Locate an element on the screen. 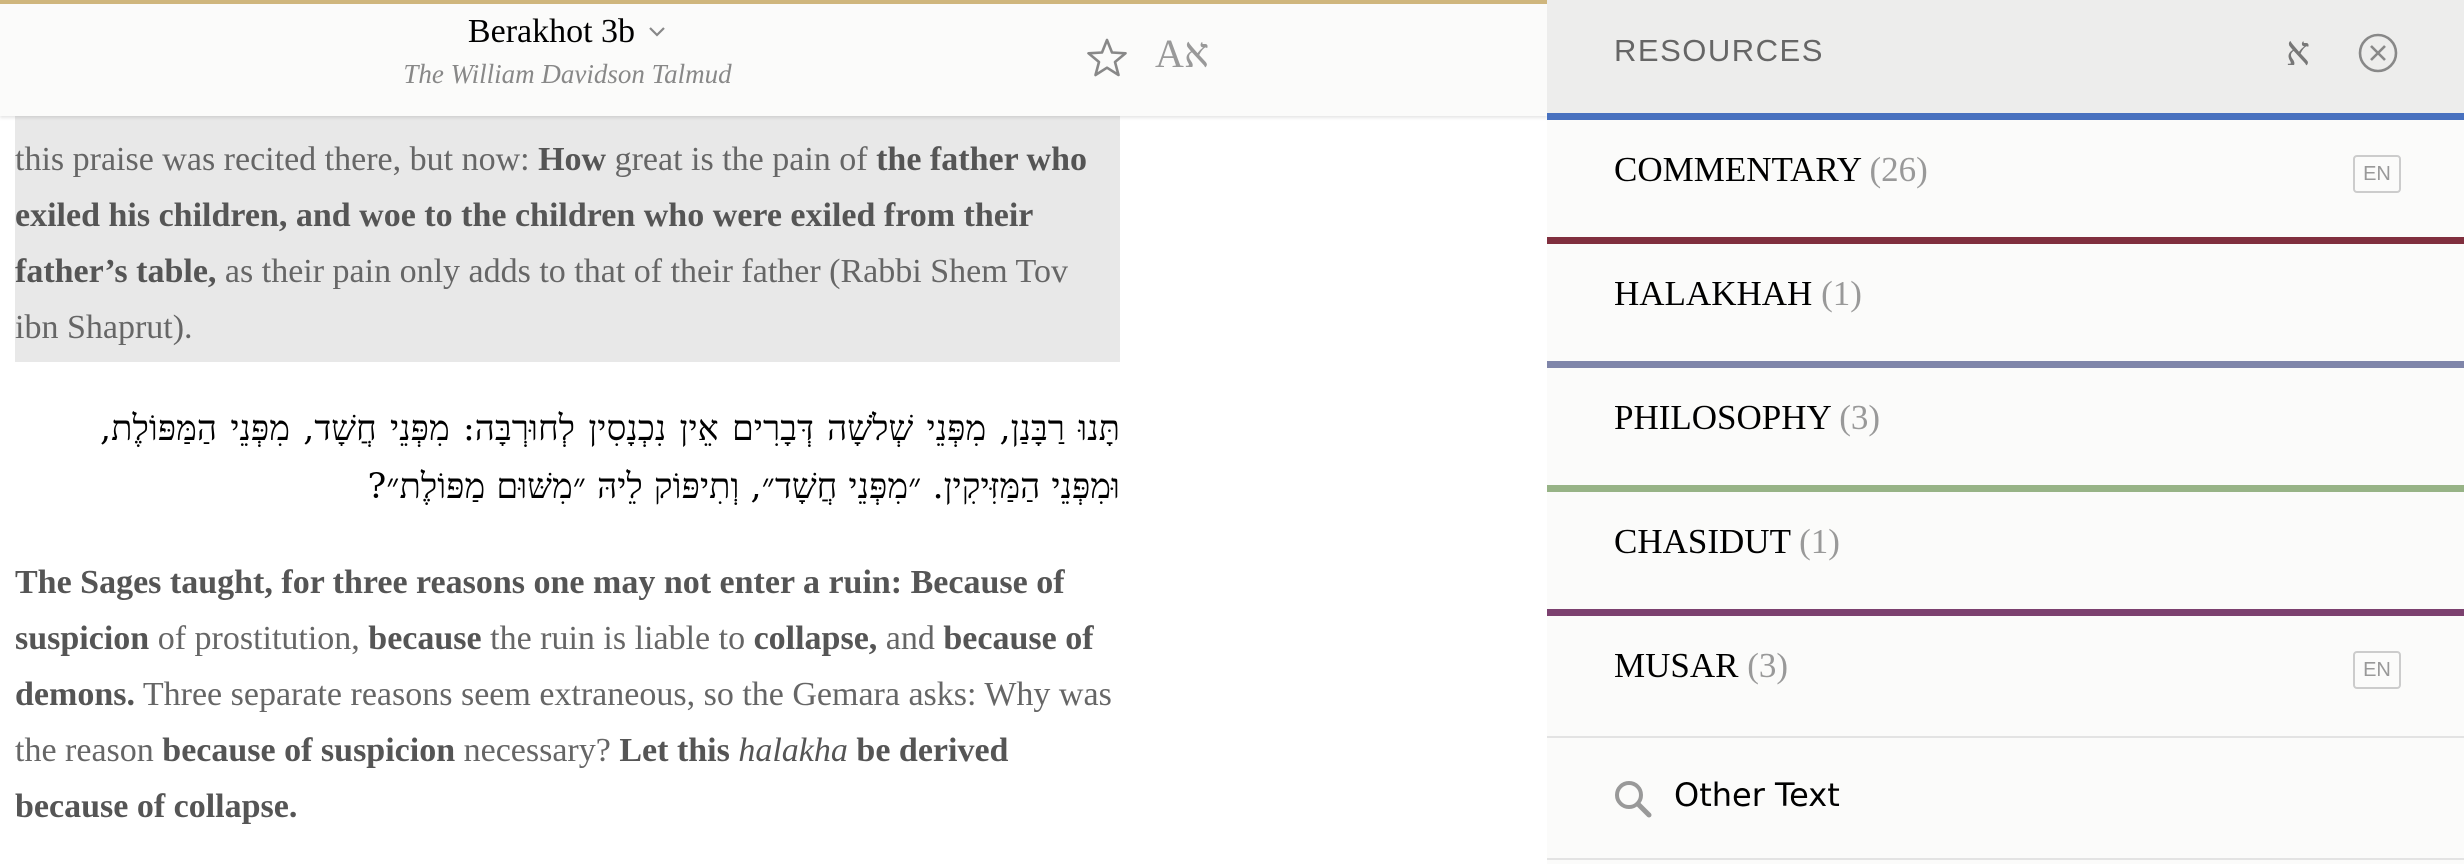 The width and height of the screenshot is (2464, 864). segment-text-run: great is the pain of is located at coordinates (741, 159).